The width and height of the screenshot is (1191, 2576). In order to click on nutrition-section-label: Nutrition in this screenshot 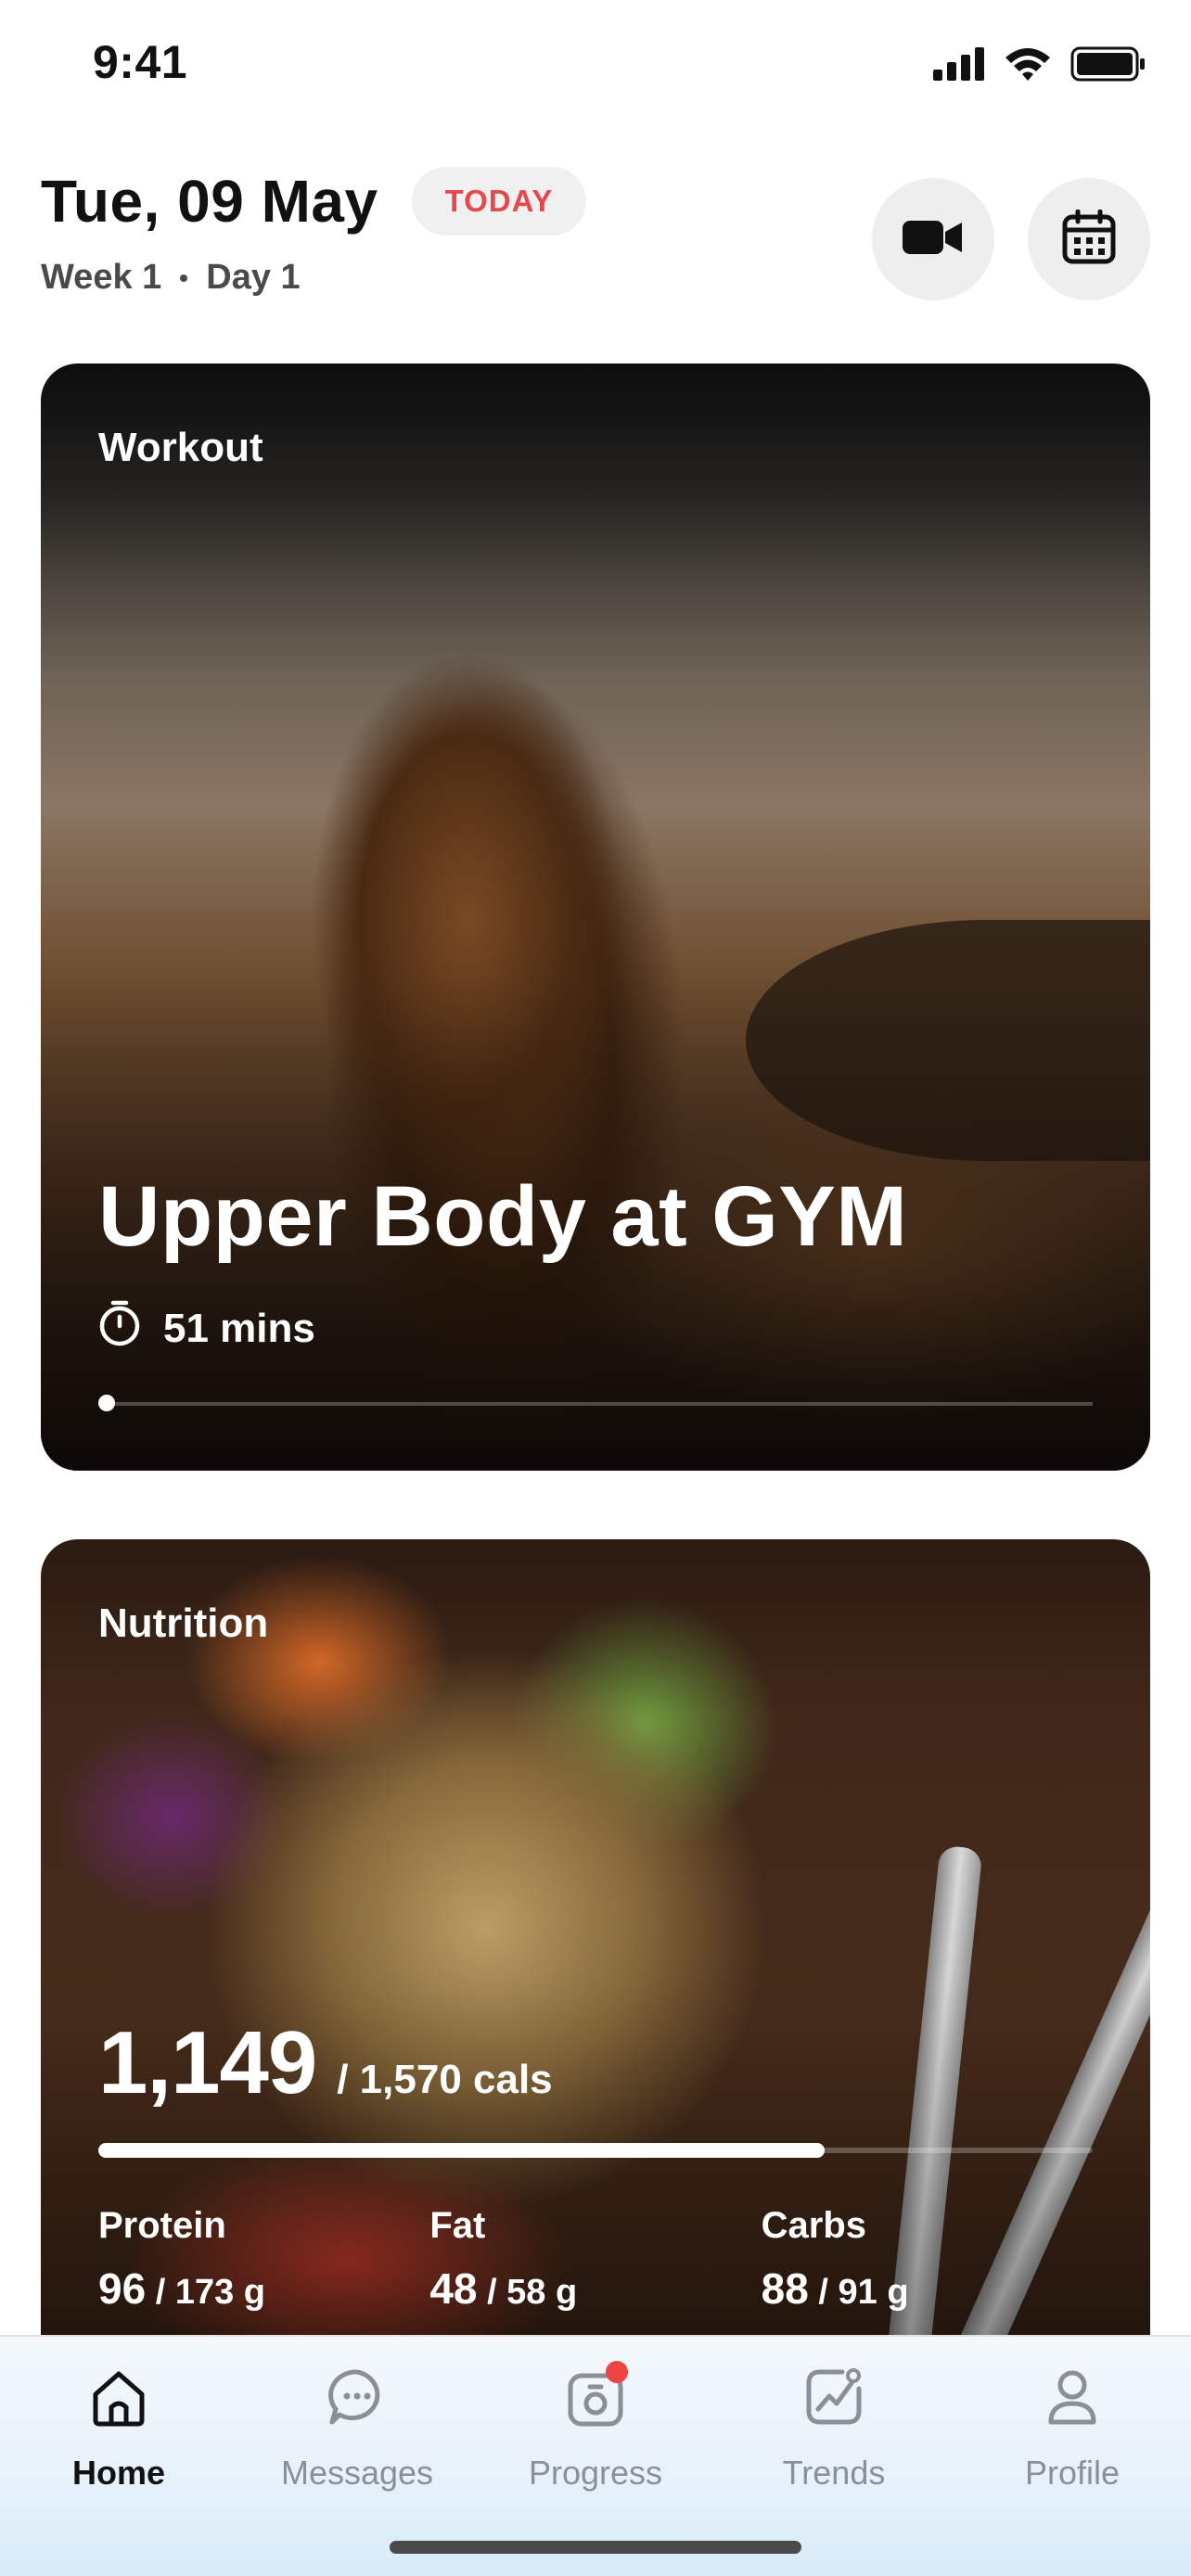, I will do `click(183, 1623)`.